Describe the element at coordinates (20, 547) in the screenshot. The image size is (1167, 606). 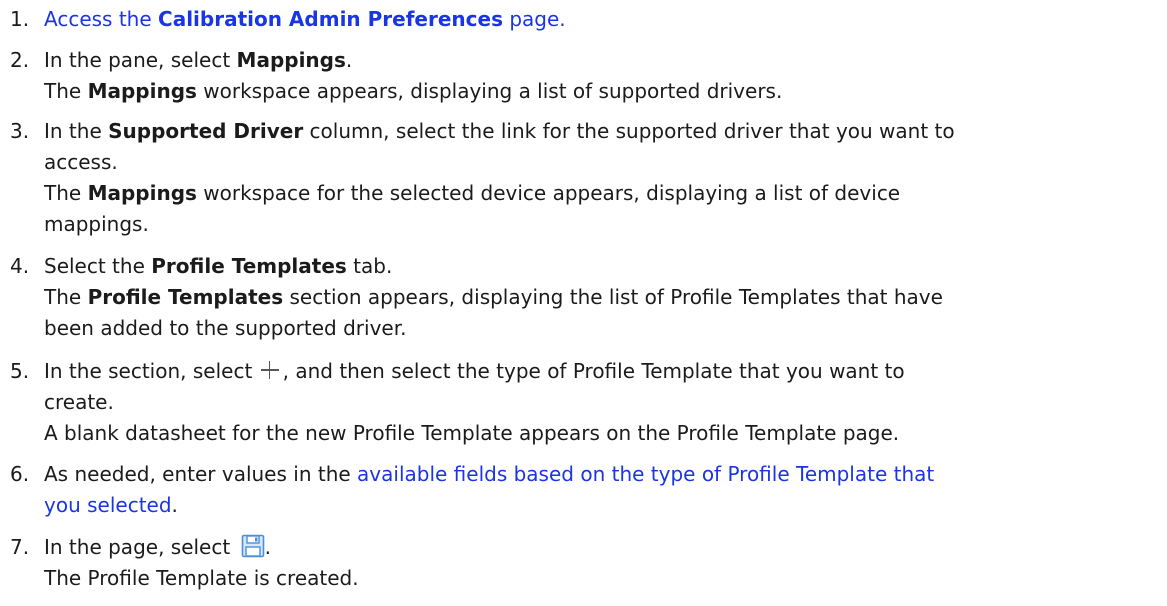
I see `step-number: 7.` at that location.